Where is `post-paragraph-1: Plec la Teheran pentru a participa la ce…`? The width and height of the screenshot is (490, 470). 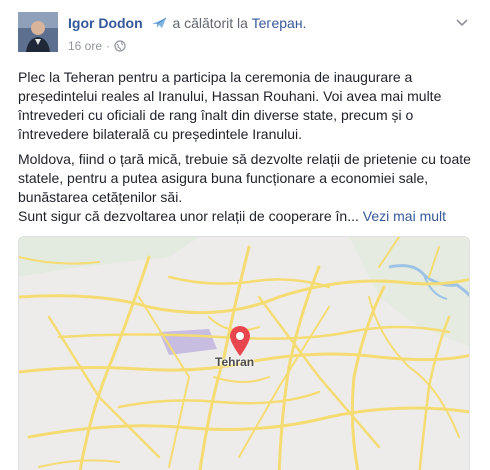
post-paragraph-1: Plec la Teheran pentru a participa la ce… is located at coordinates (230, 105).